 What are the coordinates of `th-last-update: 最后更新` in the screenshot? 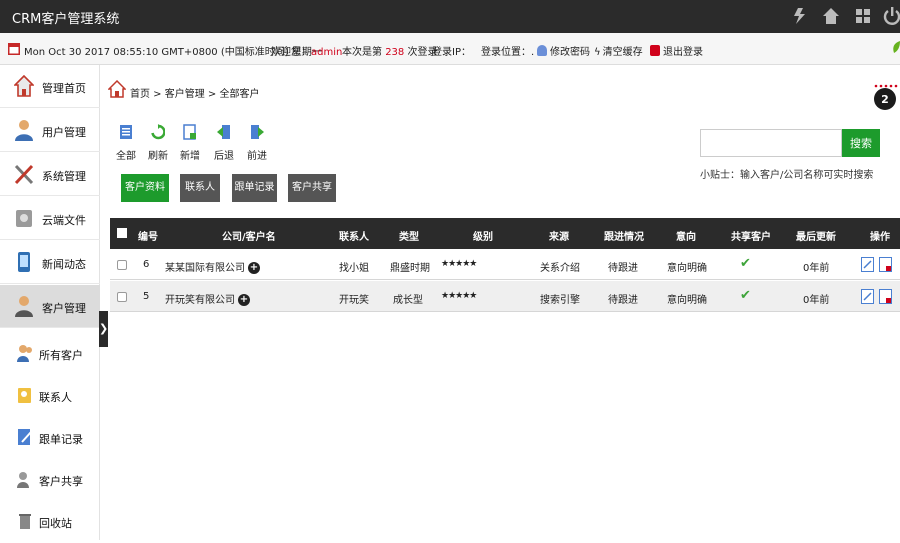 It's located at (816, 237).